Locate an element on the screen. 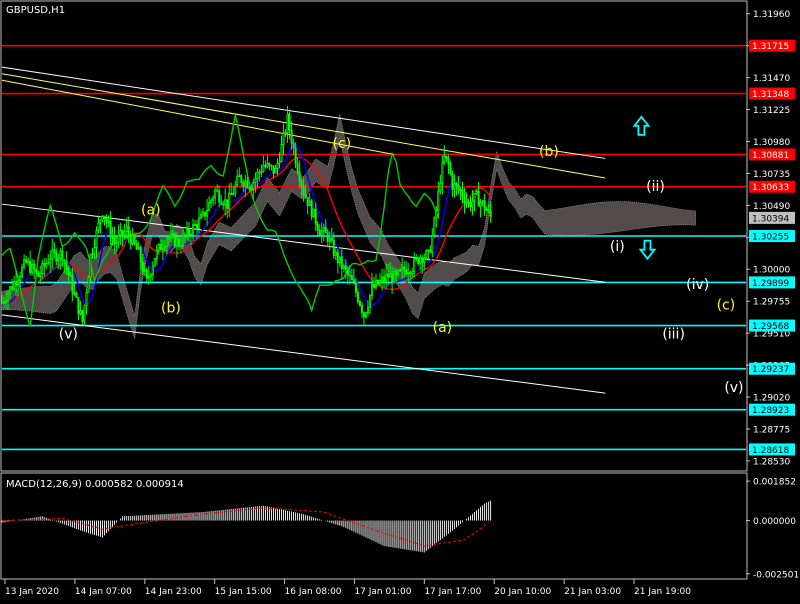  x-tick-label: 16 Jan 08:00 is located at coordinates (313, 592).